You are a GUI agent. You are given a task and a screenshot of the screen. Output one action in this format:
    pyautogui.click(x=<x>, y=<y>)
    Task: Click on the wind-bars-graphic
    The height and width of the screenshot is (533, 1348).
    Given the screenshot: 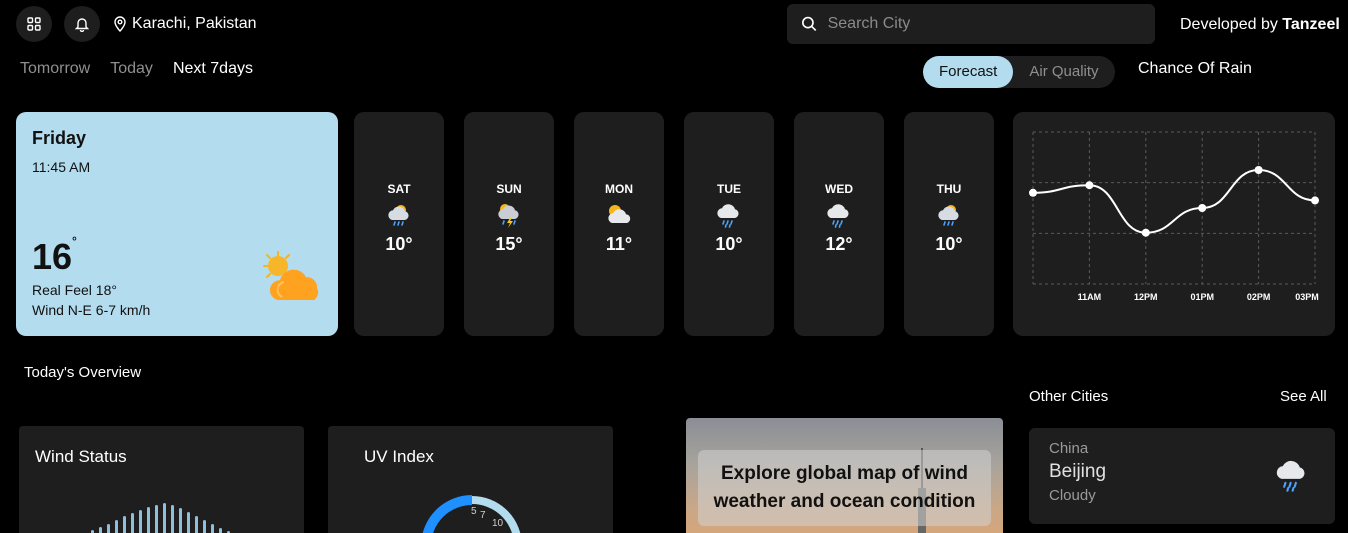 What is the action you would take?
    pyautogui.click(x=160, y=518)
    